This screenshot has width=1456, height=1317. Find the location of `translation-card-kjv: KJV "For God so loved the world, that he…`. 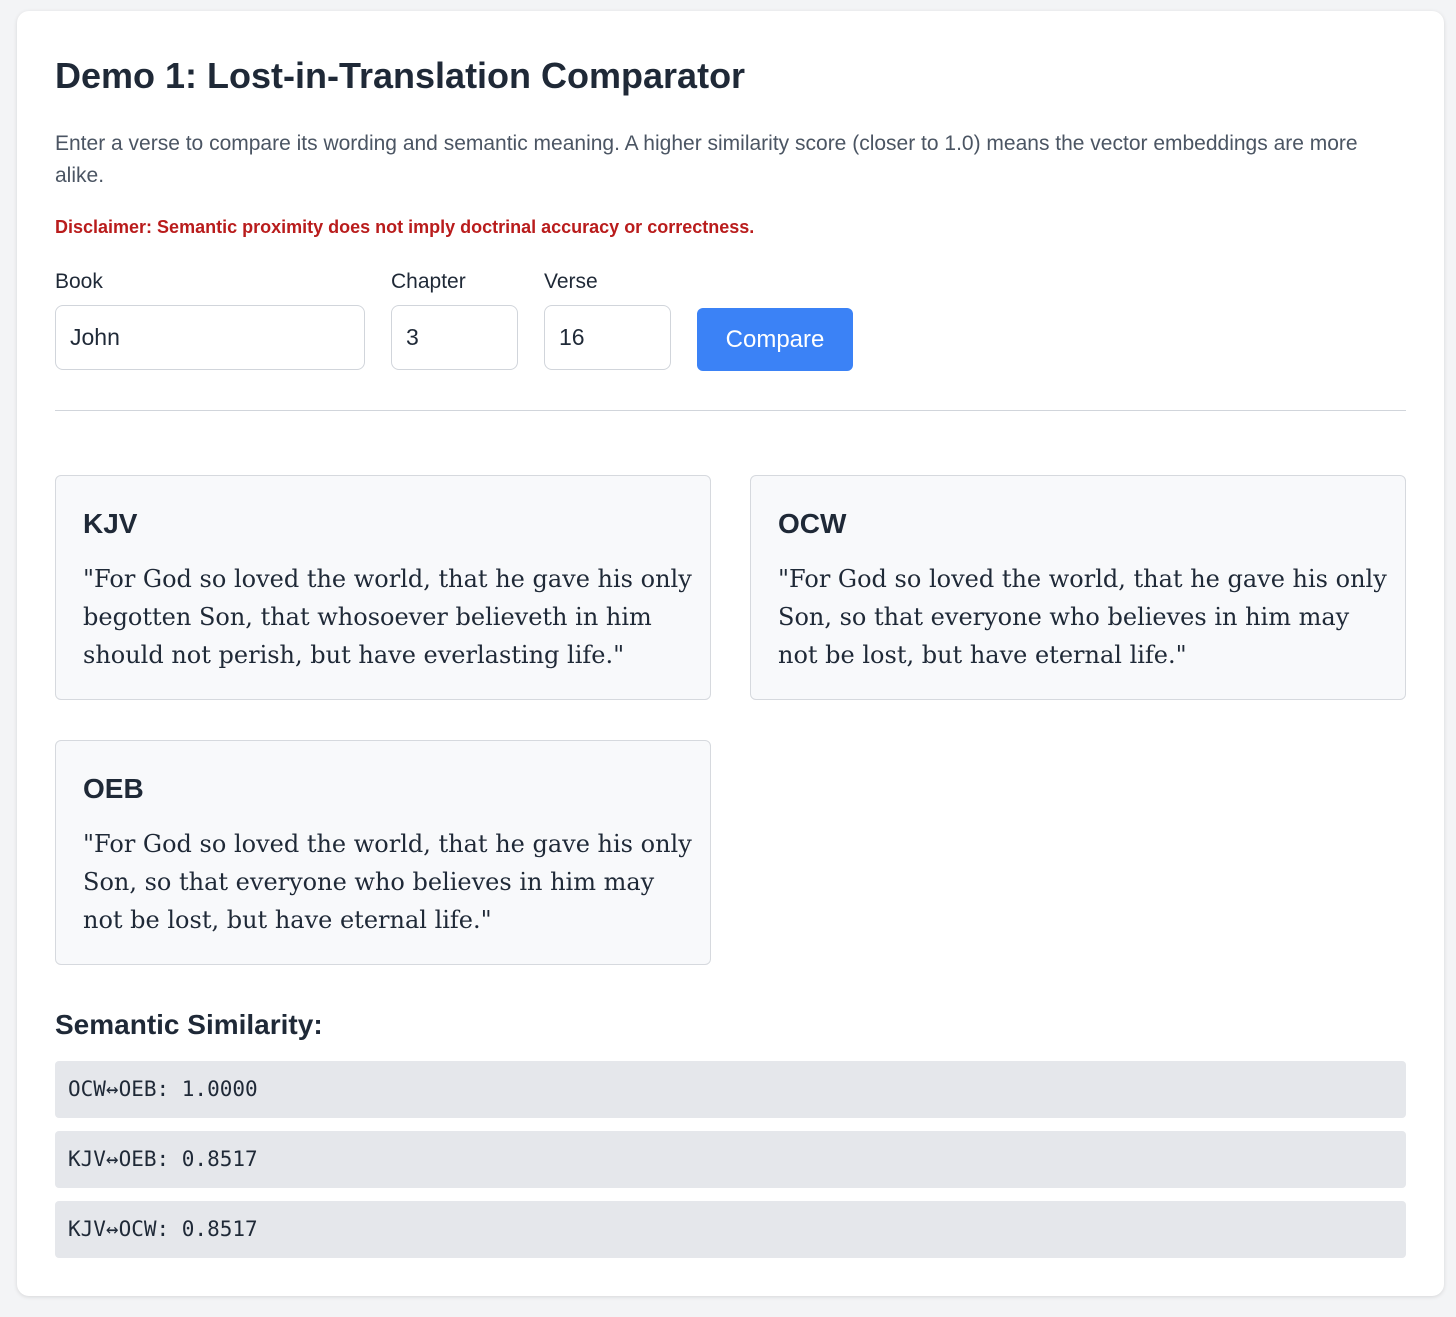

translation-card-kjv: KJV "For God so loved the world, that he… is located at coordinates (383, 587).